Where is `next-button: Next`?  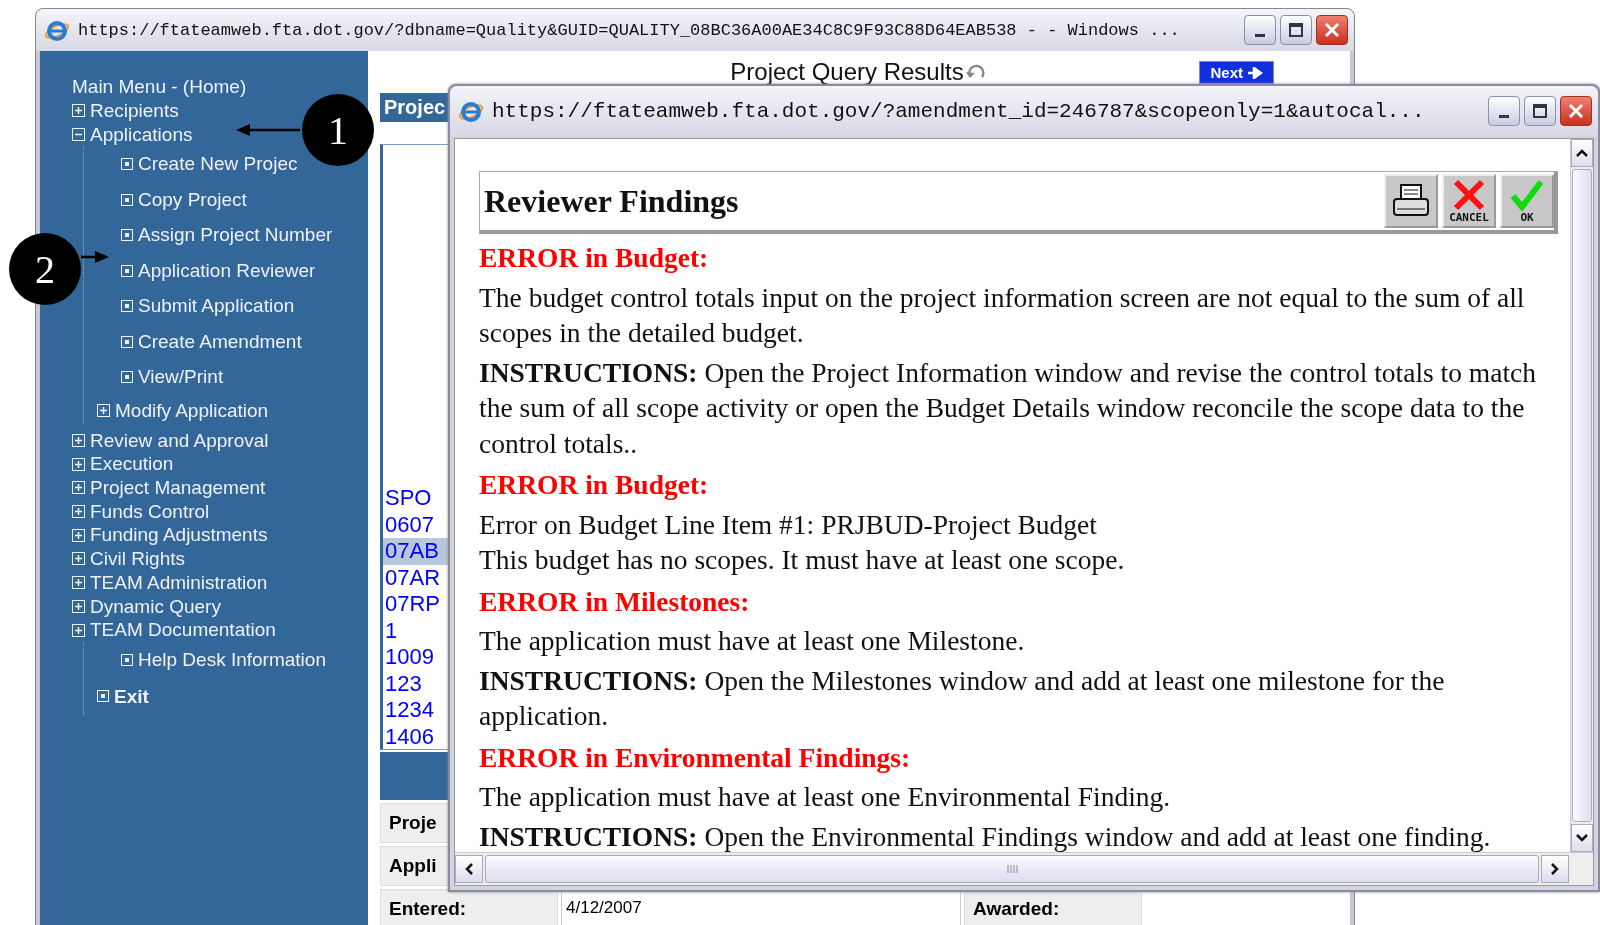
next-button: Next is located at coordinates (1236, 72).